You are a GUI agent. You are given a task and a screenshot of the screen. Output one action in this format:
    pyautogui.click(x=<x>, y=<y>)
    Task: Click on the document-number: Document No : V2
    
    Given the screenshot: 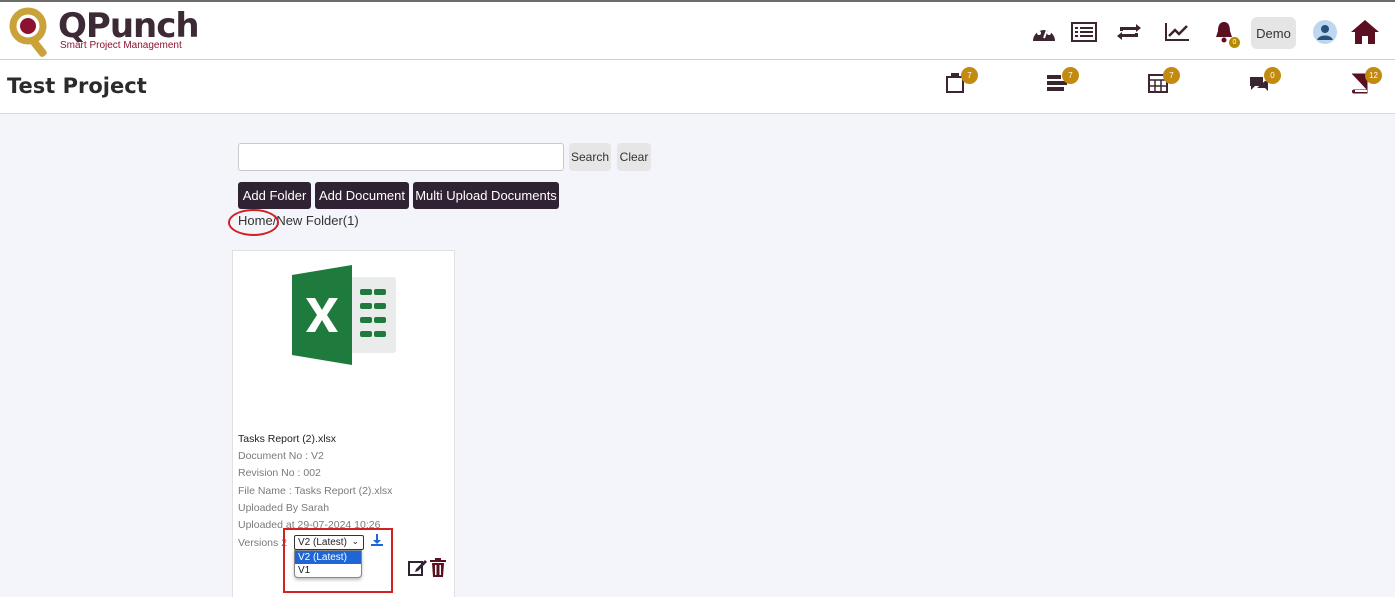 What is the action you would take?
    pyautogui.click(x=281, y=456)
    